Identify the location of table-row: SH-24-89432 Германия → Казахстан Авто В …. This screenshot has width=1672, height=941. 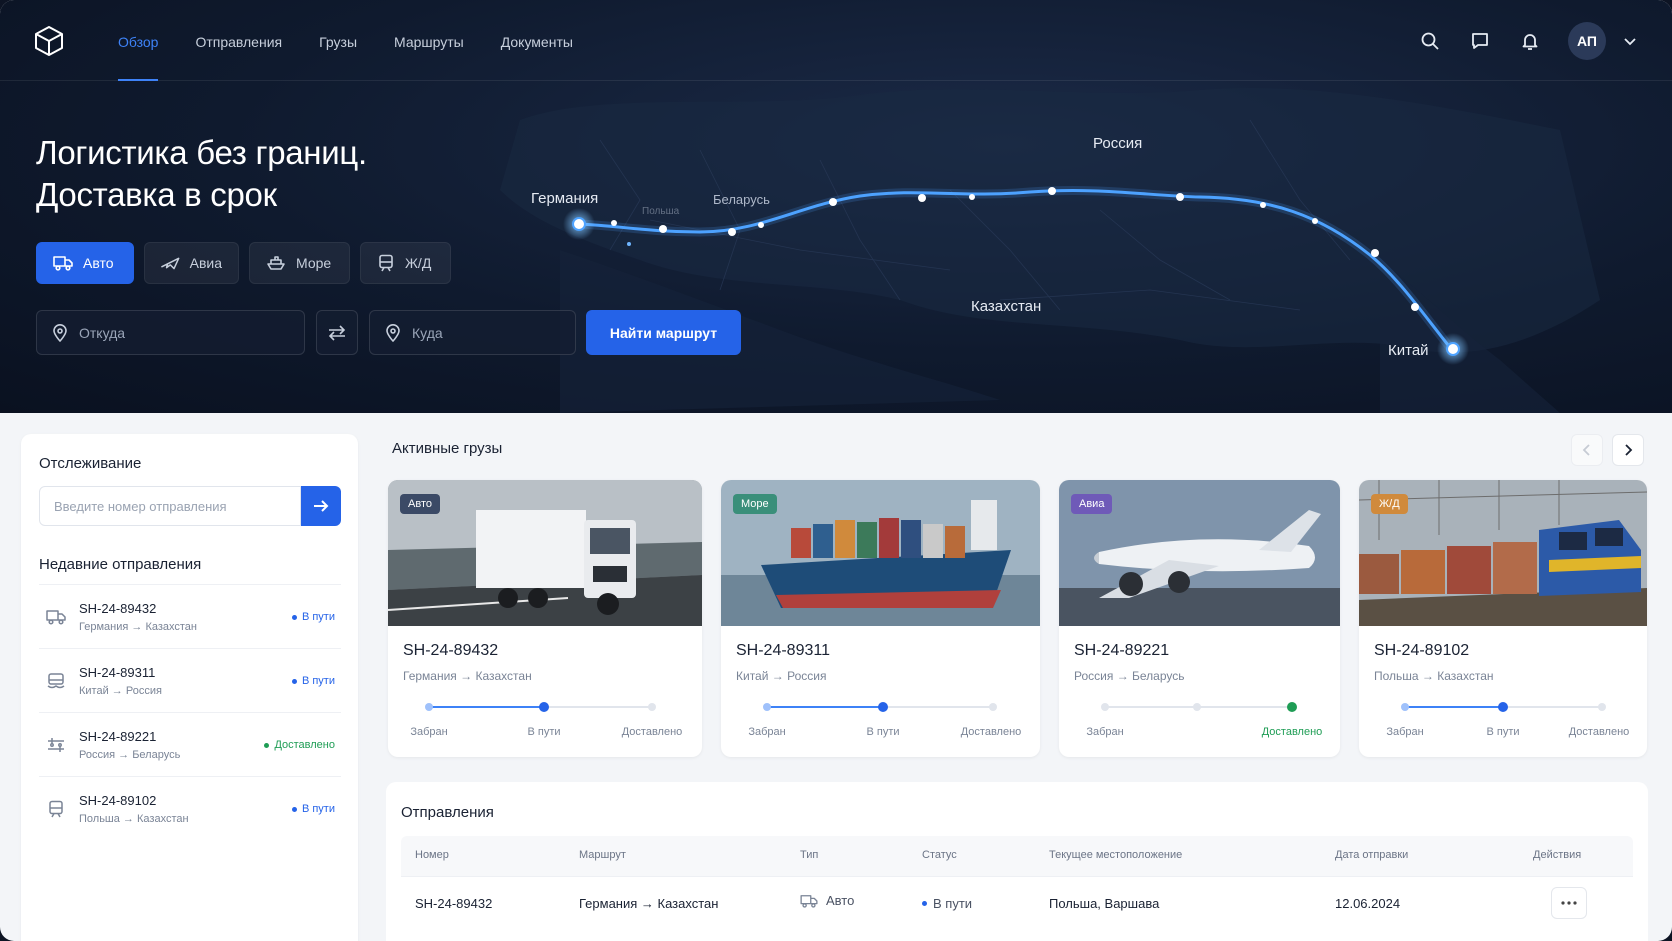
(1017, 902).